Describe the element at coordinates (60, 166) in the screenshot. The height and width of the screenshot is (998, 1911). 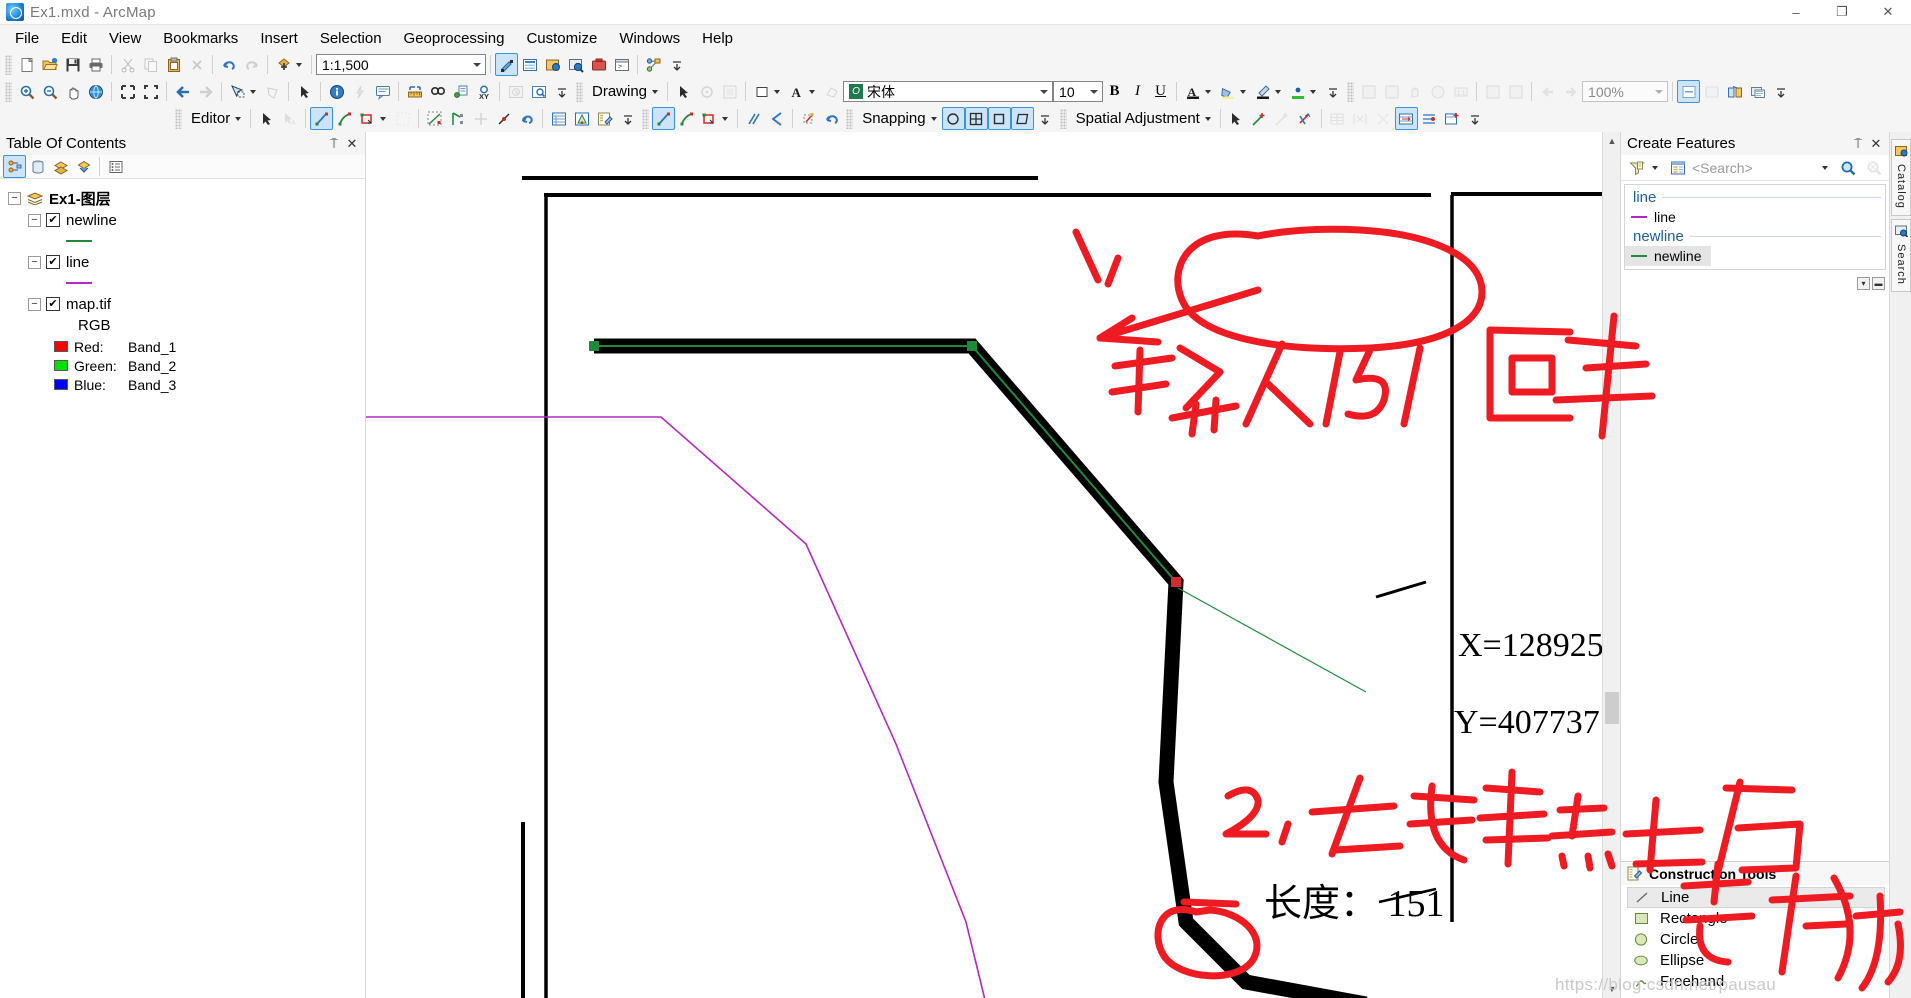
I see `list-by-visibility-icon` at that location.